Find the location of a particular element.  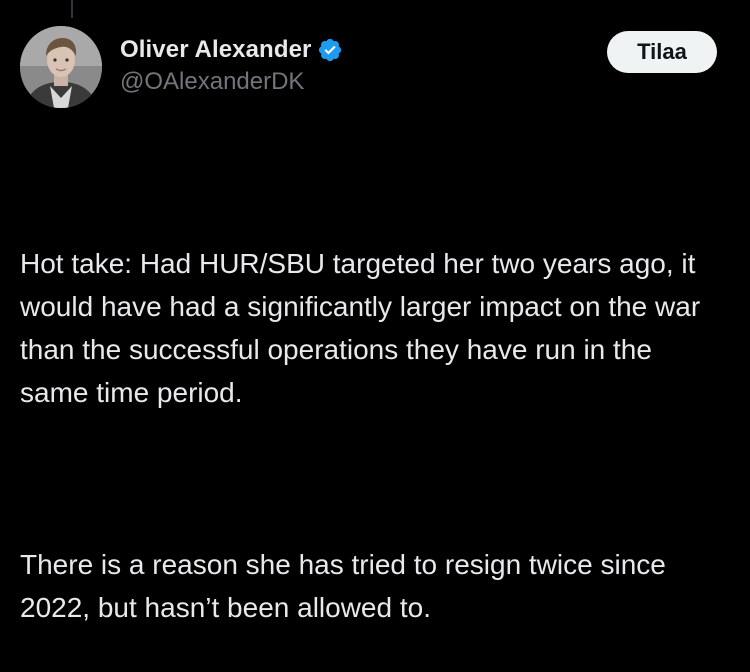

avatar is located at coordinates (61, 67).